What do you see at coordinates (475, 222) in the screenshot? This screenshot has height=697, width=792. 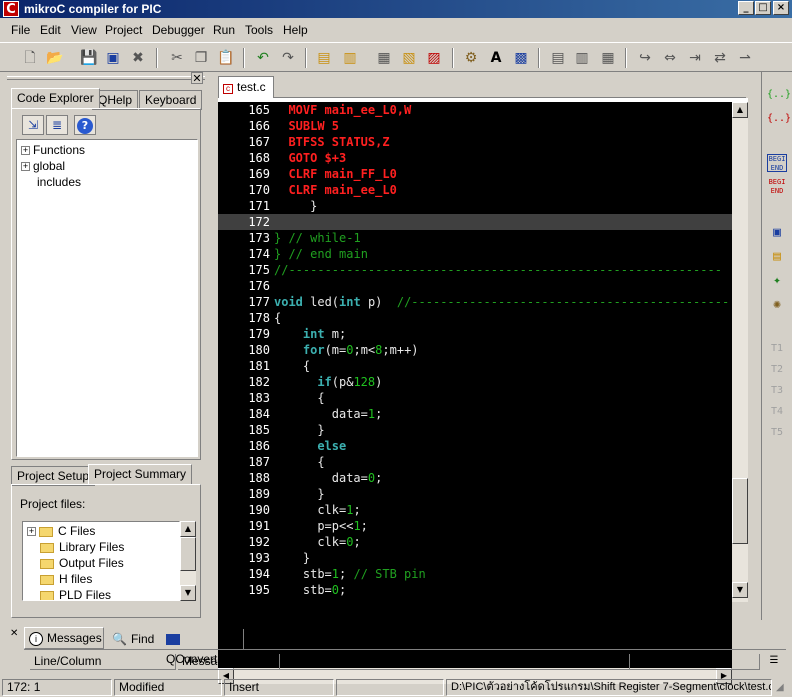 I see `code-line: 172` at bounding box center [475, 222].